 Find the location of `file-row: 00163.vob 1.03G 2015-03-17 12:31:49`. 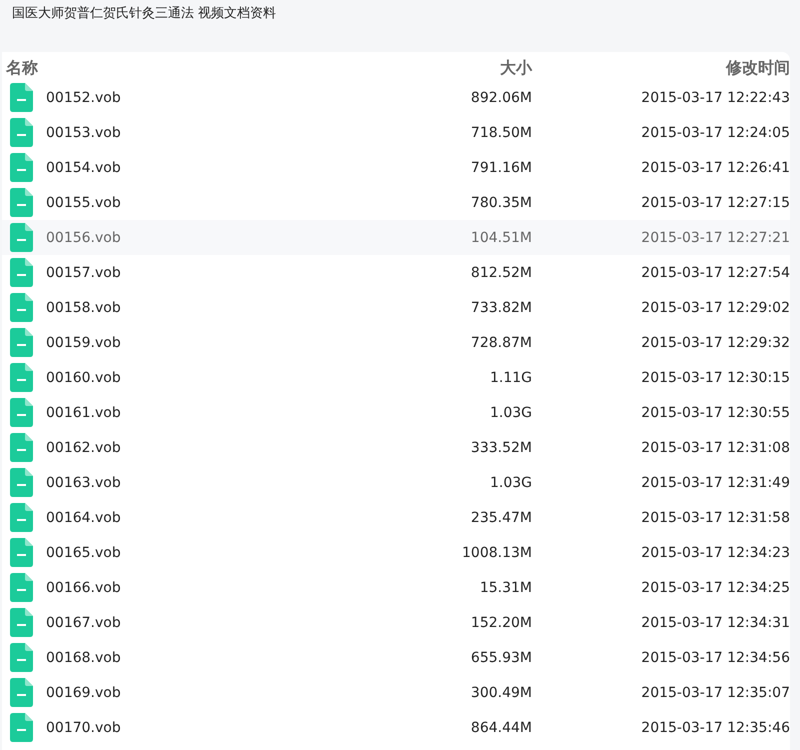

file-row: 00163.vob 1.03G 2015-03-17 12:31:49 is located at coordinates (396, 482).